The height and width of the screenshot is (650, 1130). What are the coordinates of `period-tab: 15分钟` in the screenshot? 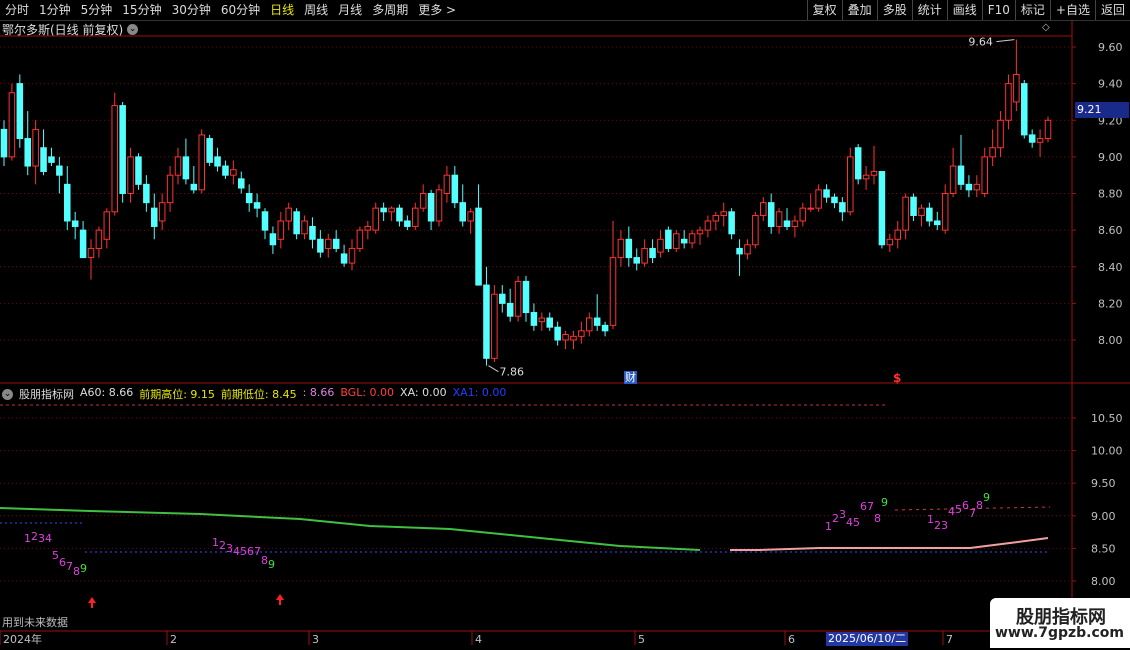 It's located at (141, 10).